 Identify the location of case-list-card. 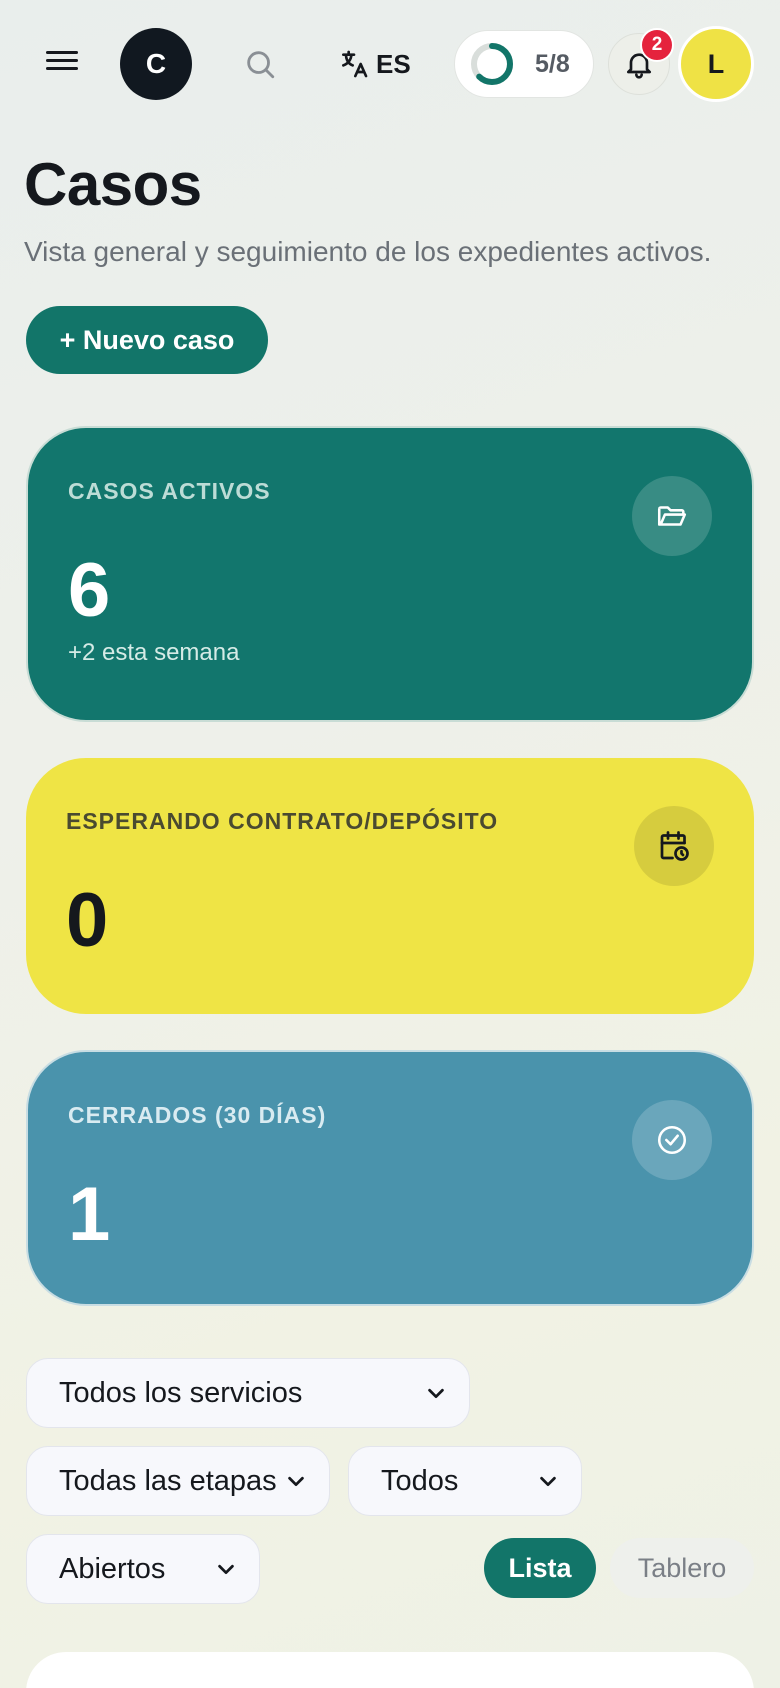
(390, 1670).